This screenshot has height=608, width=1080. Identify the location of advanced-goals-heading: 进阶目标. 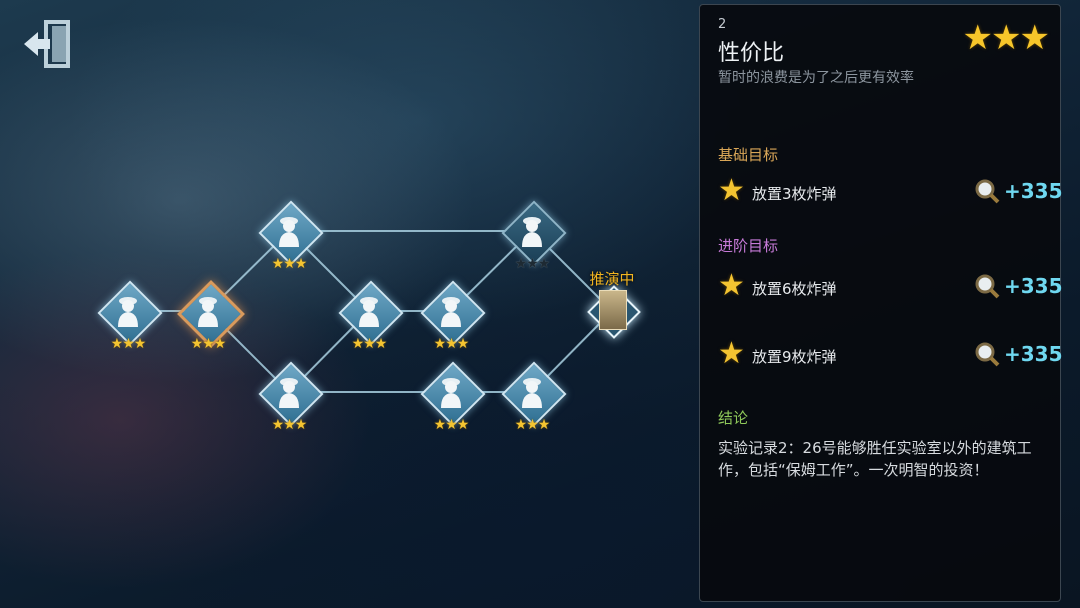
(748, 246).